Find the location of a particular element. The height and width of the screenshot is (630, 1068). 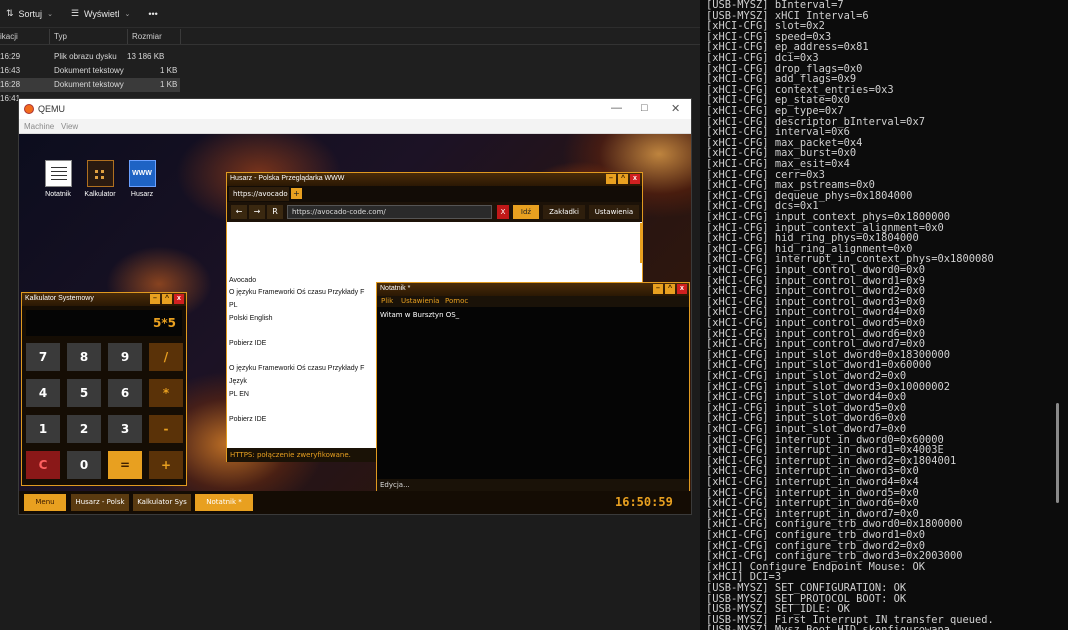

file-row-selected: 16:28 Dokument tekstowy 1 KB is located at coordinates (90, 85).